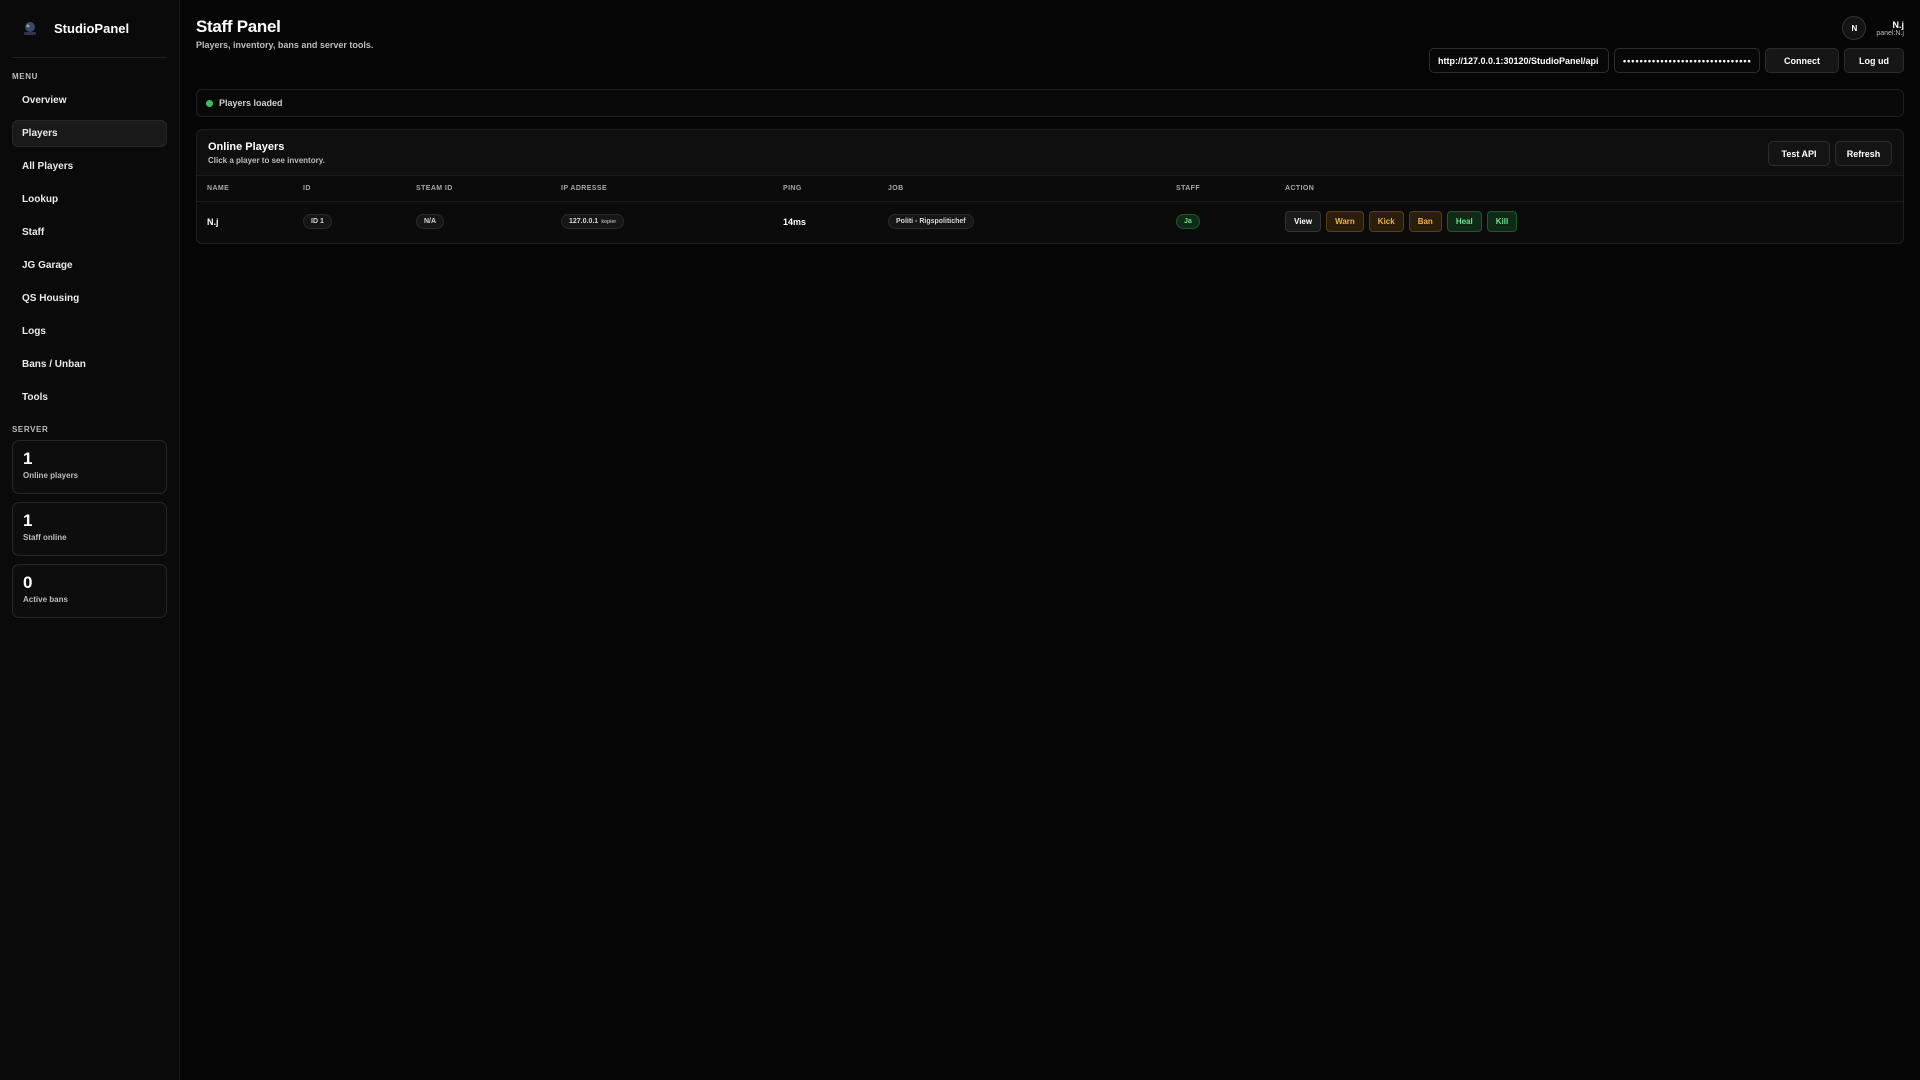  Describe the element at coordinates (89, 166) in the screenshot. I see `sidebar-item-all-players: All Players` at that location.